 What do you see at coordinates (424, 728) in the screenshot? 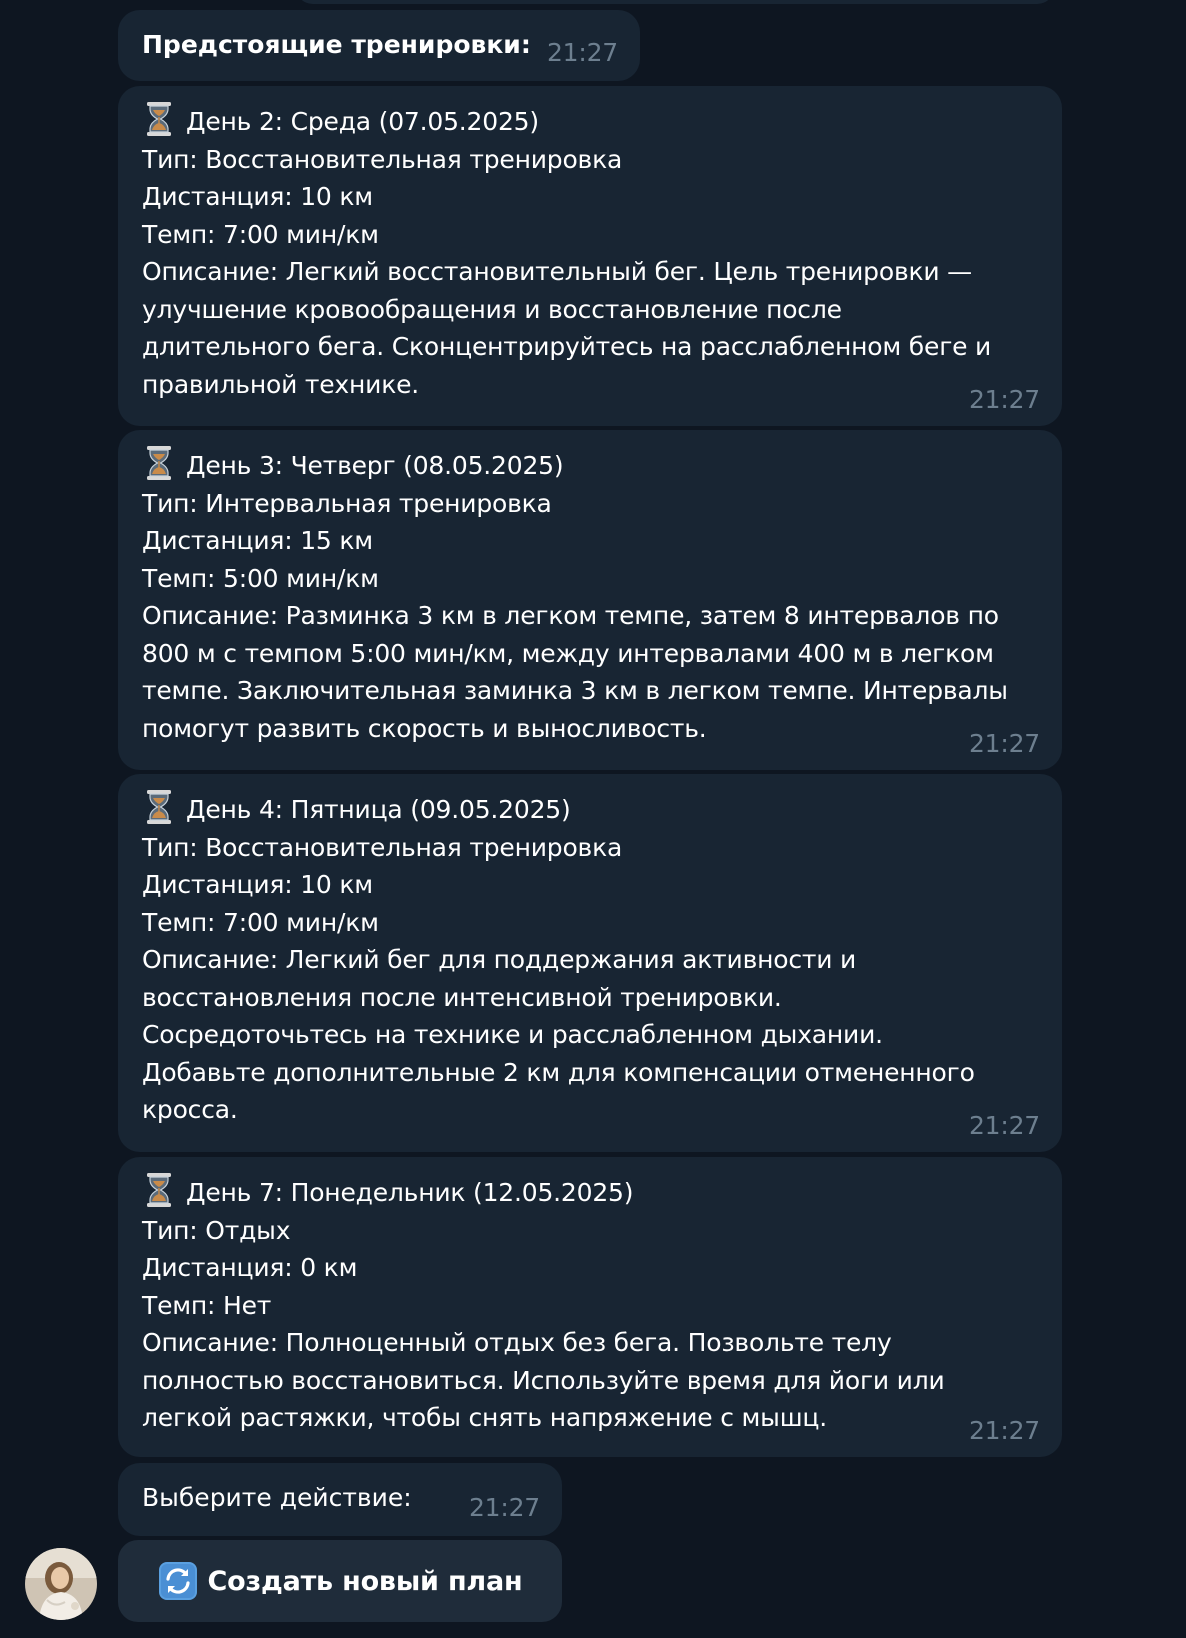
I see `workout-description-line: помогут развить скорость и выносливость.` at bounding box center [424, 728].